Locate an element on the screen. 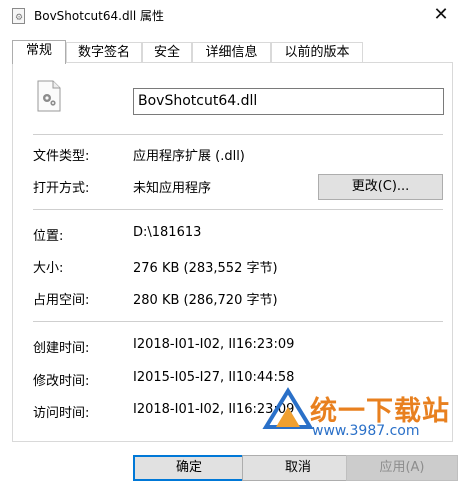 The height and width of the screenshot is (498, 464). tab-details: 详细信息 is located at coordinates (231, 52).